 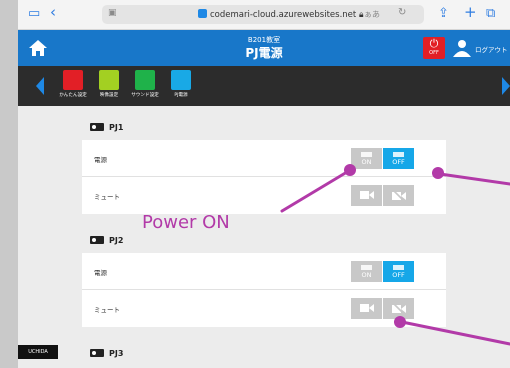 What do you see at coordinates (400, 322) in the screenshot?
I see `annotation-dot-mute` at bounding box center [400, 322].